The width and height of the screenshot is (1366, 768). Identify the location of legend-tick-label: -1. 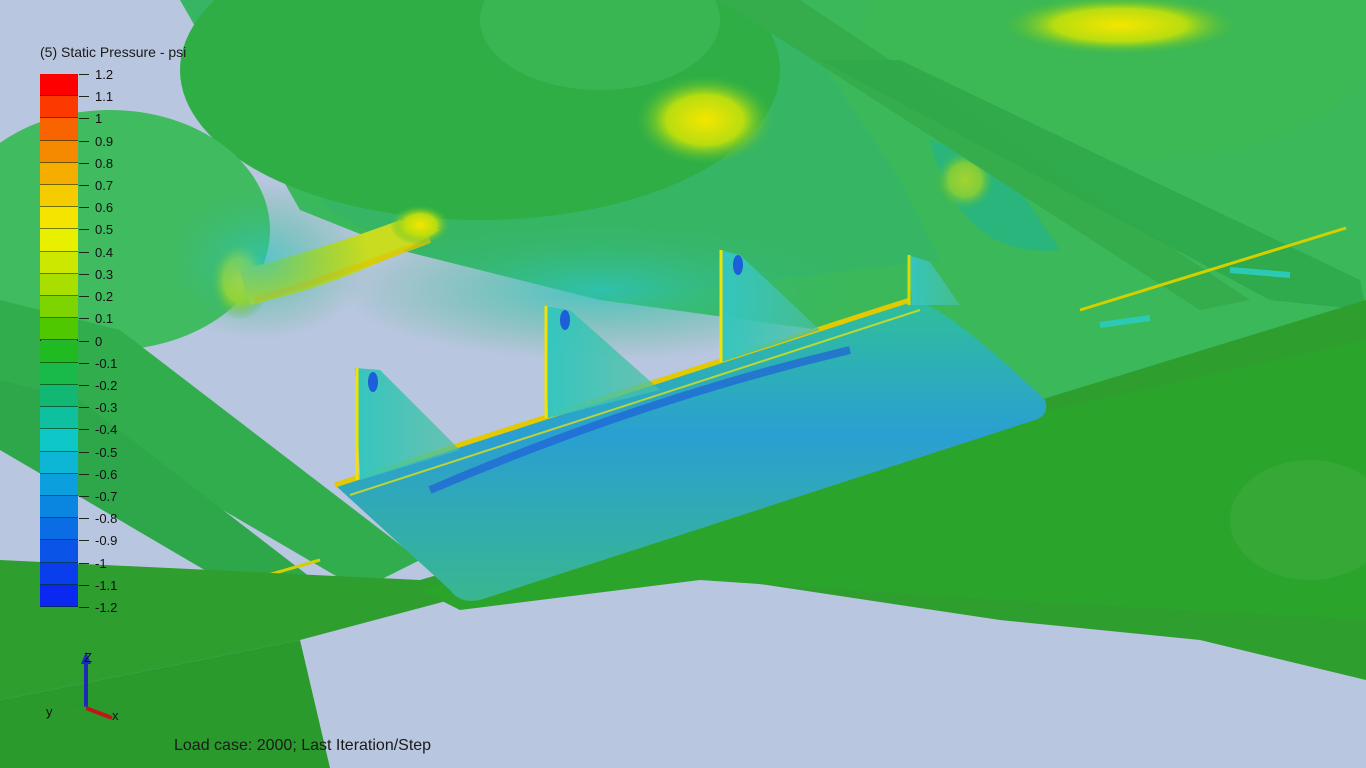
(101, 563).